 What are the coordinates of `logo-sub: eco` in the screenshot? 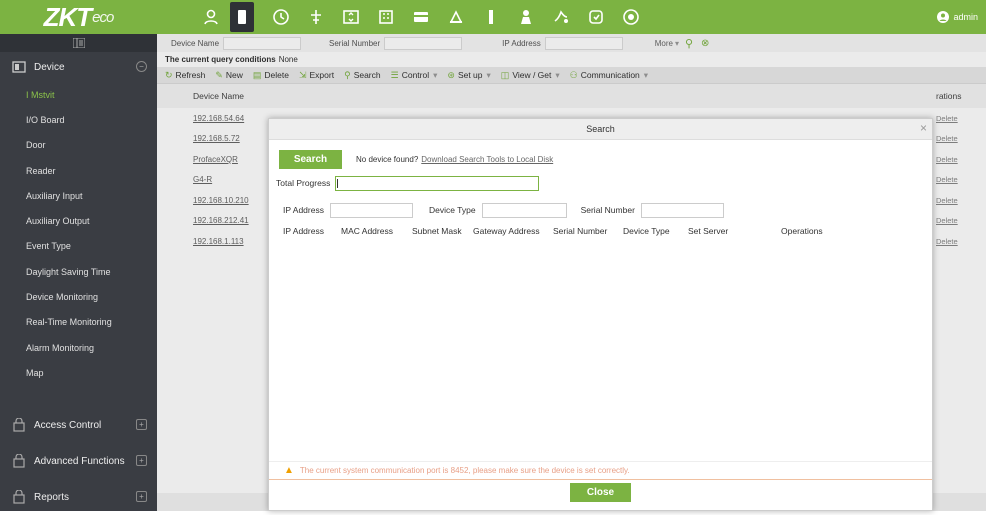 It's located at (103, 17).